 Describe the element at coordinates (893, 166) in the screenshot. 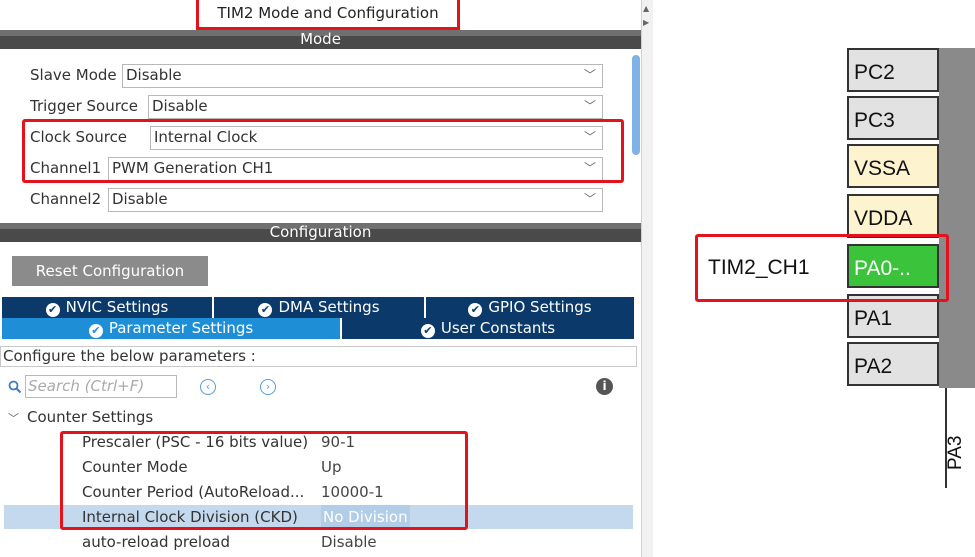

I see `pin-vssa: VSSA` at that location.